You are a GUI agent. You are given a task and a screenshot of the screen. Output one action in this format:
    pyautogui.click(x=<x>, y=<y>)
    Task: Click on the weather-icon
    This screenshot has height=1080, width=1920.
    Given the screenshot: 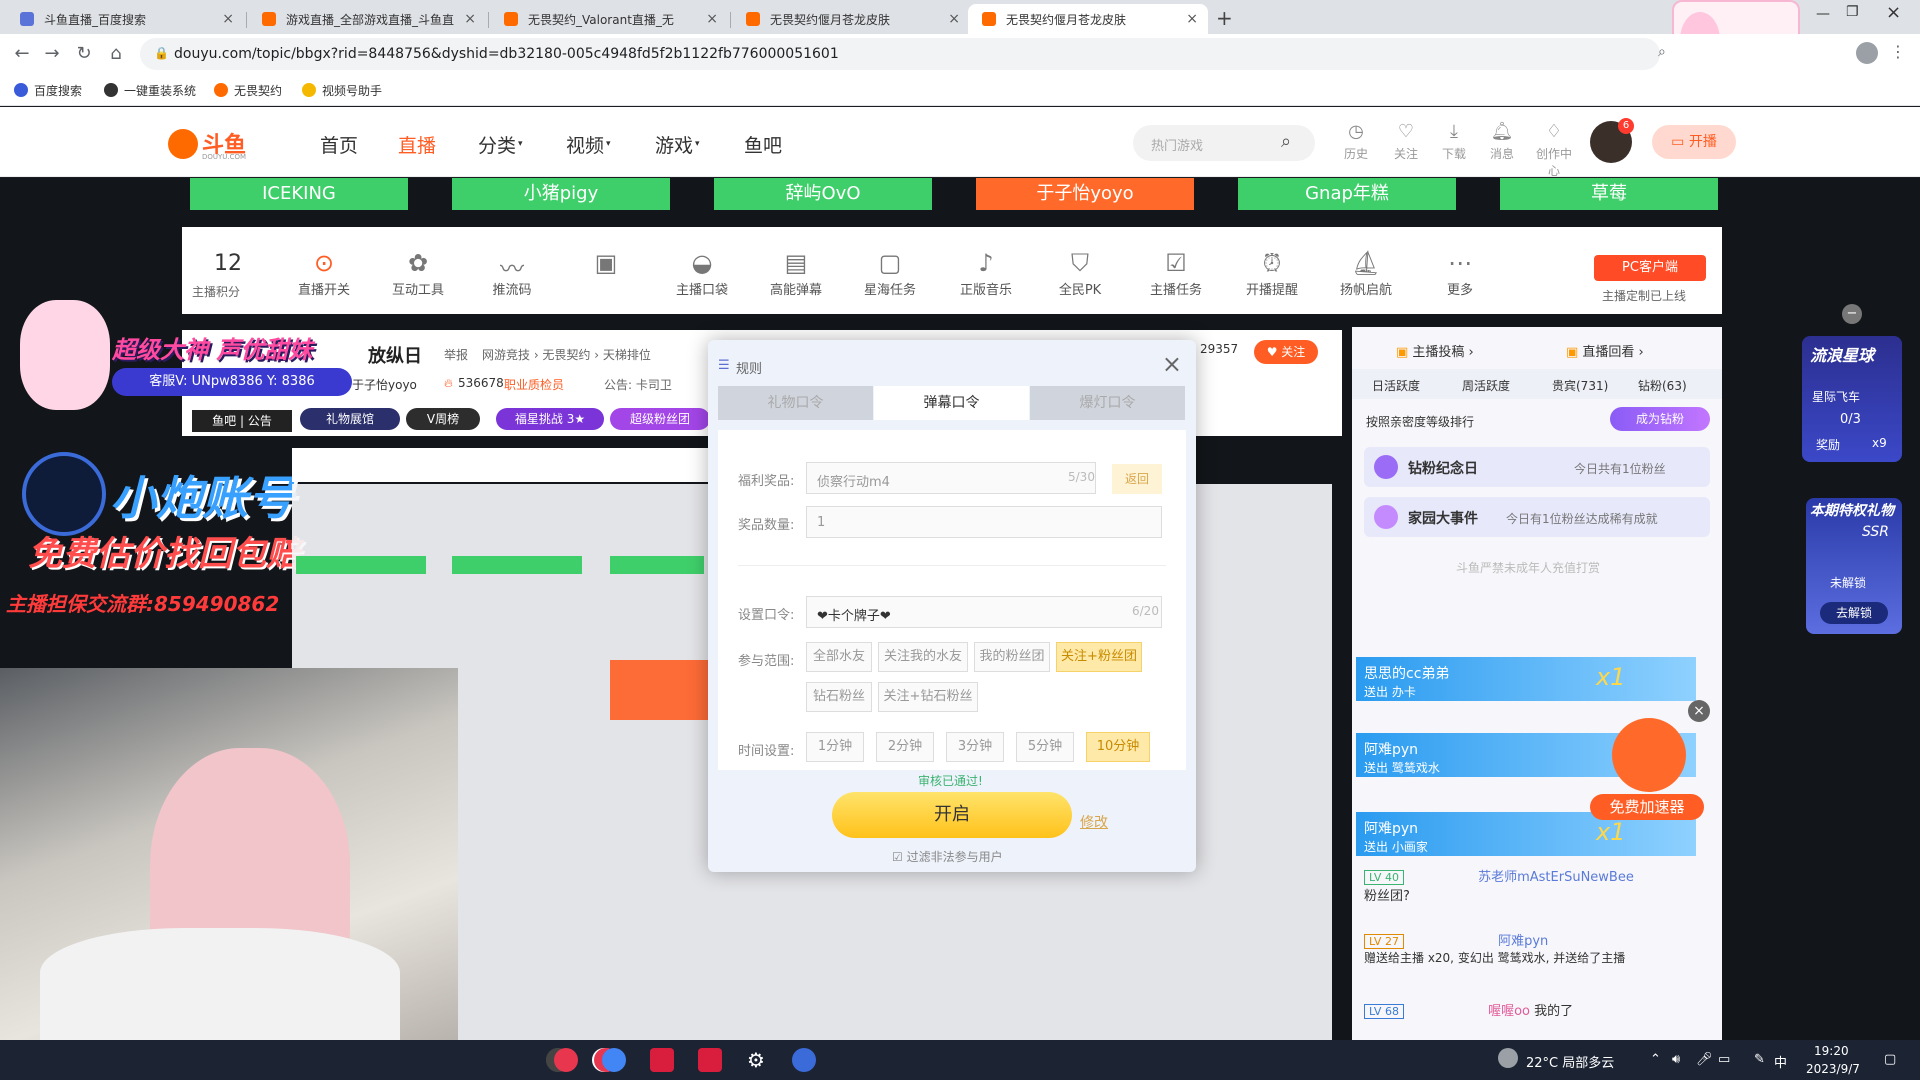 What is the action you would take?
    pyautogui.click(x=1508, y=1058)
    